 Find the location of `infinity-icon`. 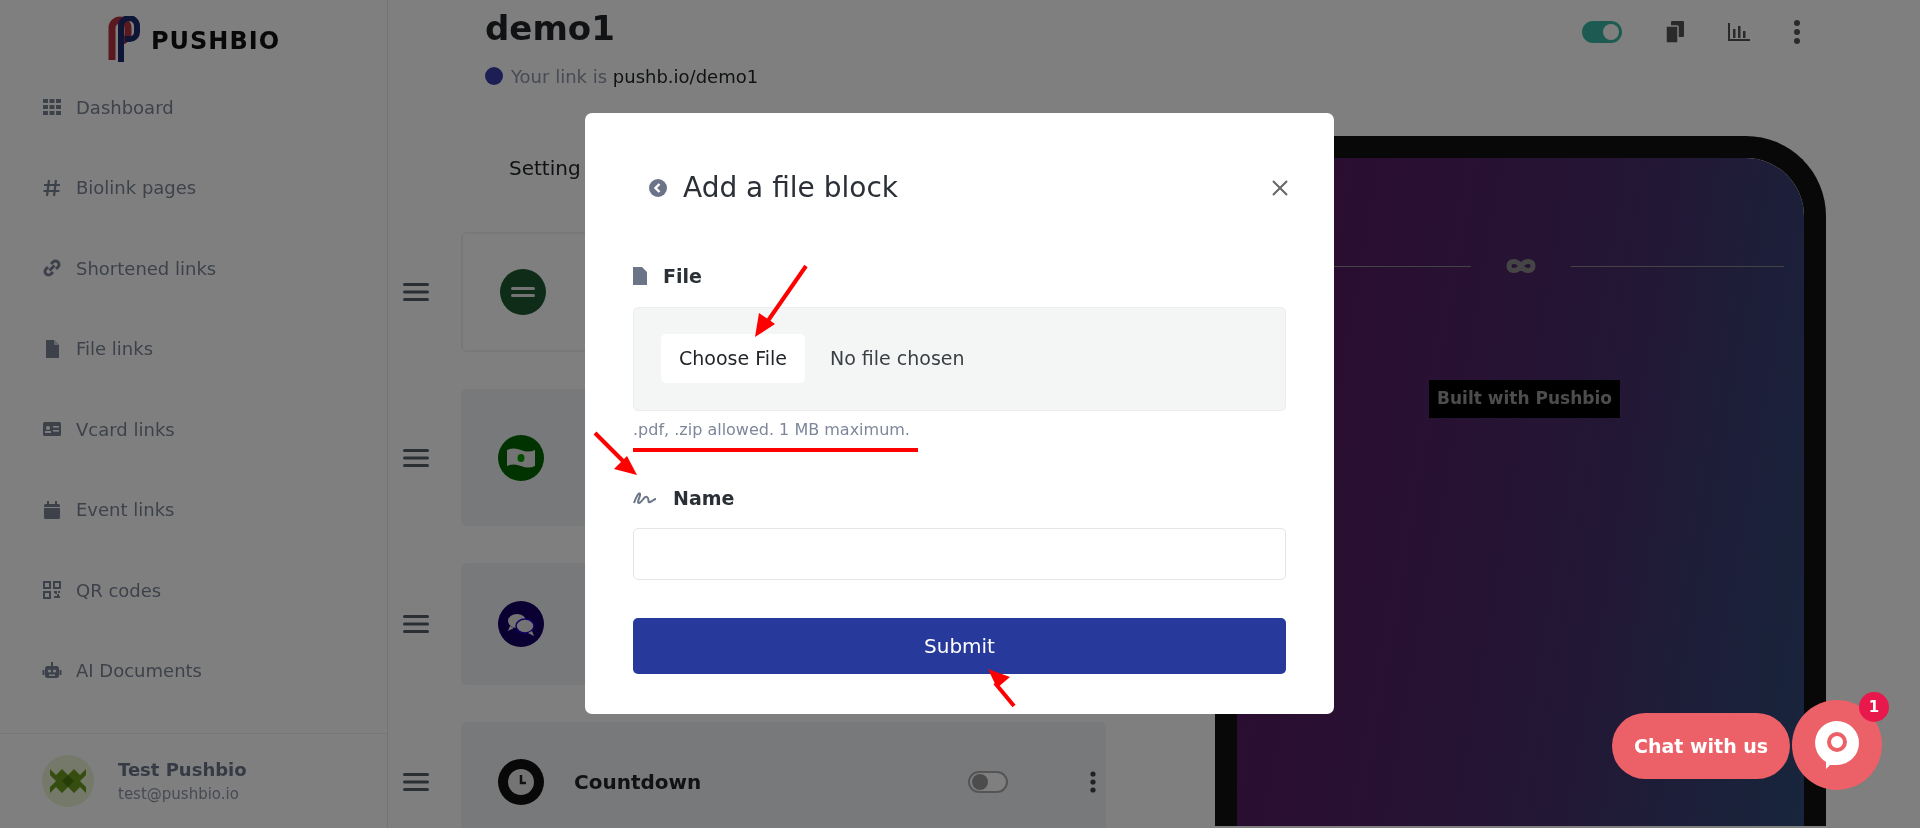

infinity-icon is located at coordinates (1520, 266).